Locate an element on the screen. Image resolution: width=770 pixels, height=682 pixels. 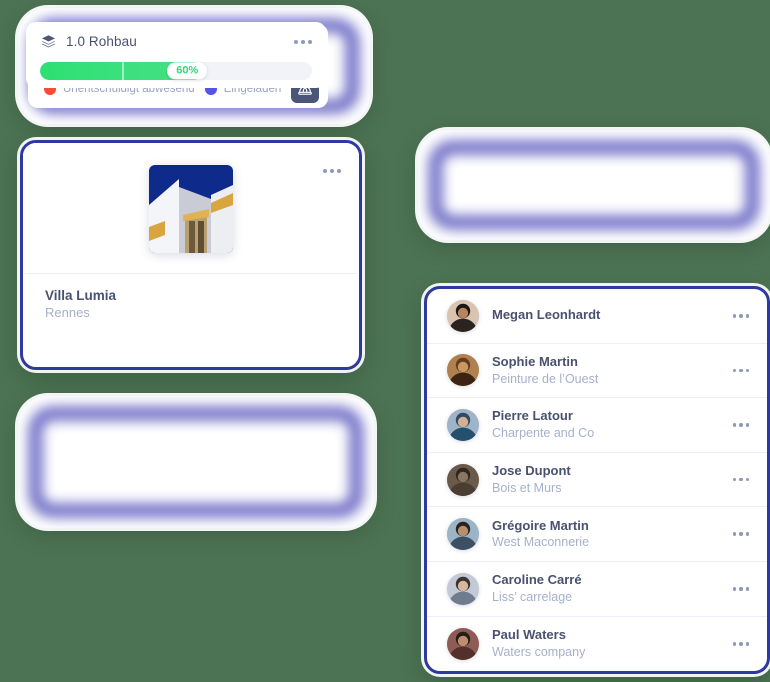
avatar-sophie-martin is located at coordinates (463, 370).